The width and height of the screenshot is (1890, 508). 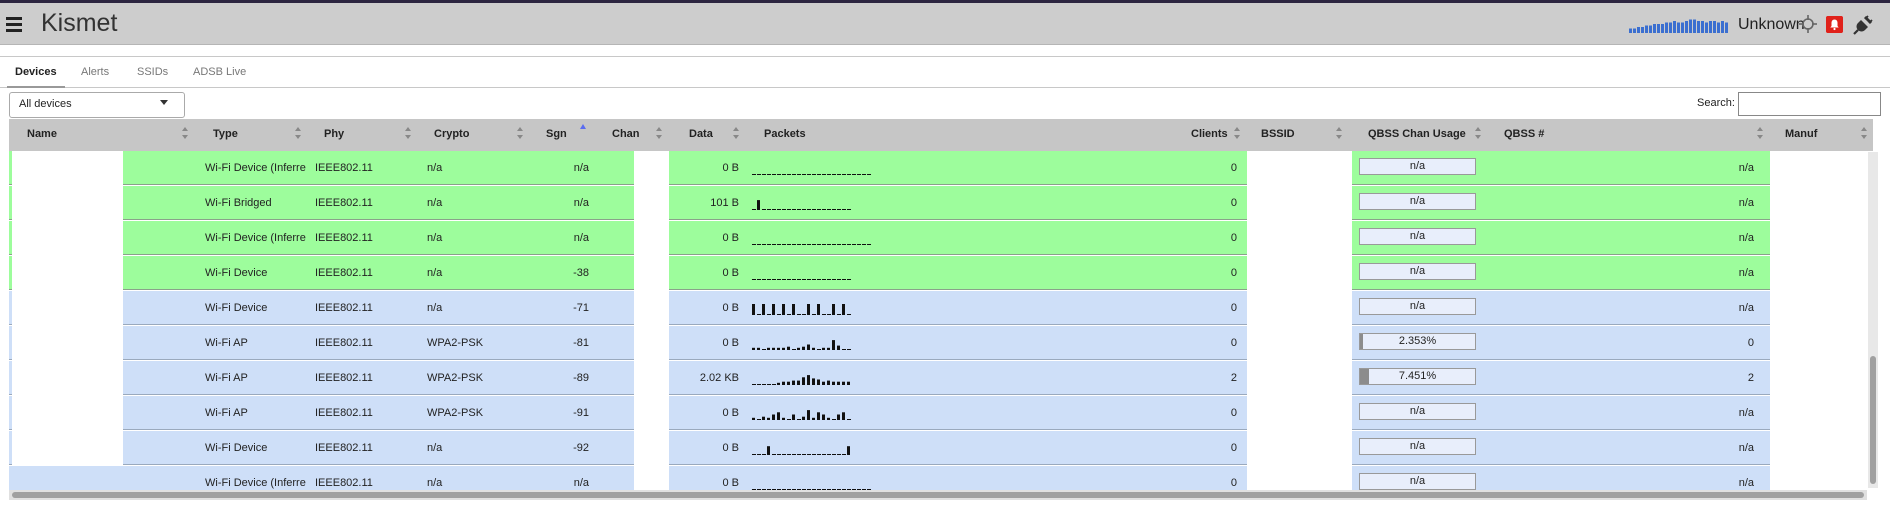 I want to click on horizontal-scrollbar, so click(x=938, y=495).